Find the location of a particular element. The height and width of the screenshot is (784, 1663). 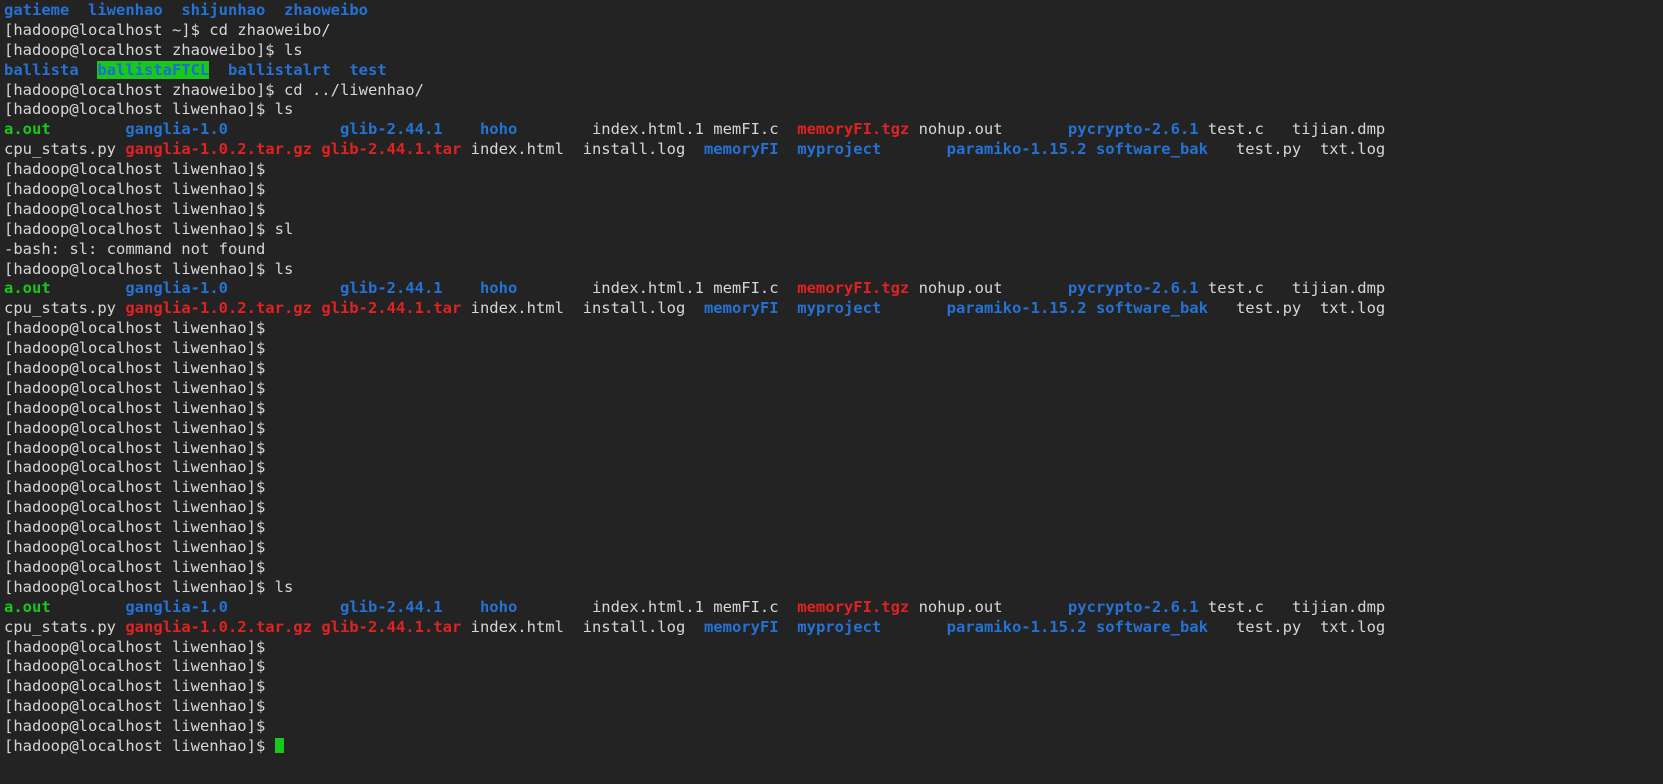

prompt-blank-5: [hadoop@localhost liwenhao]$ is located at coordinates (833, 349).